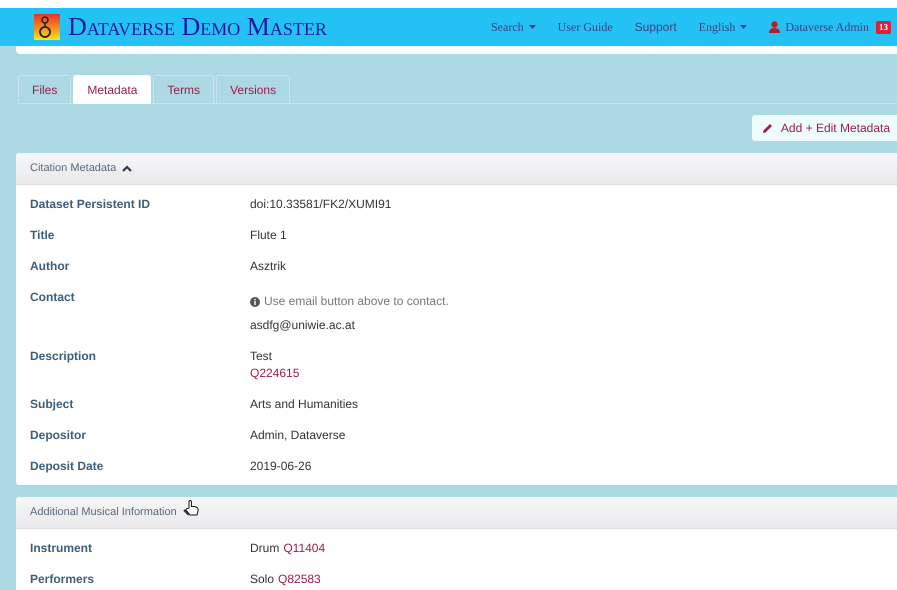 The image size is (897, 590). Describe the element at coordinates (268, 266) in the screenshot. I see `field-value: Asztrik` at that location.